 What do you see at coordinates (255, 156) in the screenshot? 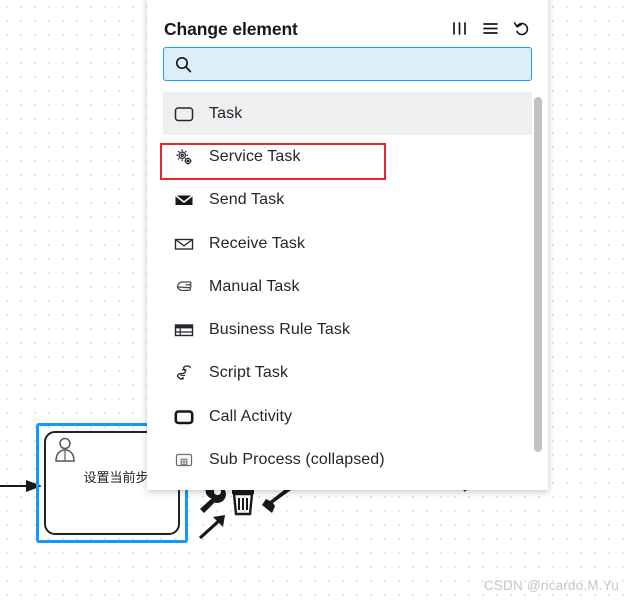
I see `list-item-label: Service Task` at bounding box center [255, 156].